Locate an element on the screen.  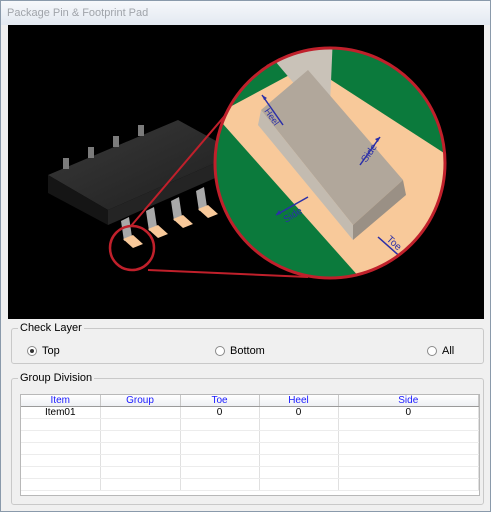
radio-top: Top is located at coordinates (43, 351).